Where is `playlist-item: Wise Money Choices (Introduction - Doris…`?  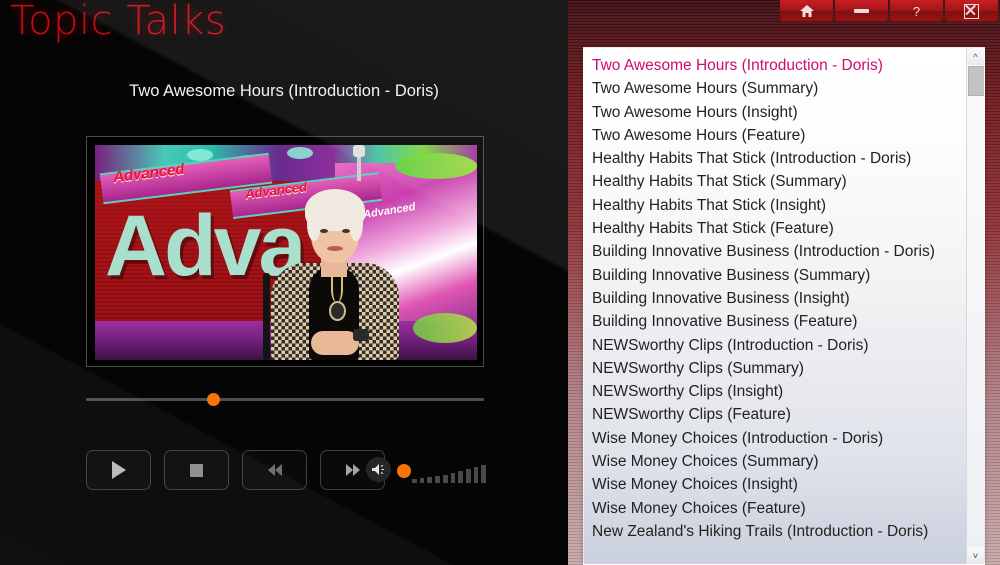
playlist-item: Wise Money Choices (Introduction - Doris… is located at coordinates (775, 438).